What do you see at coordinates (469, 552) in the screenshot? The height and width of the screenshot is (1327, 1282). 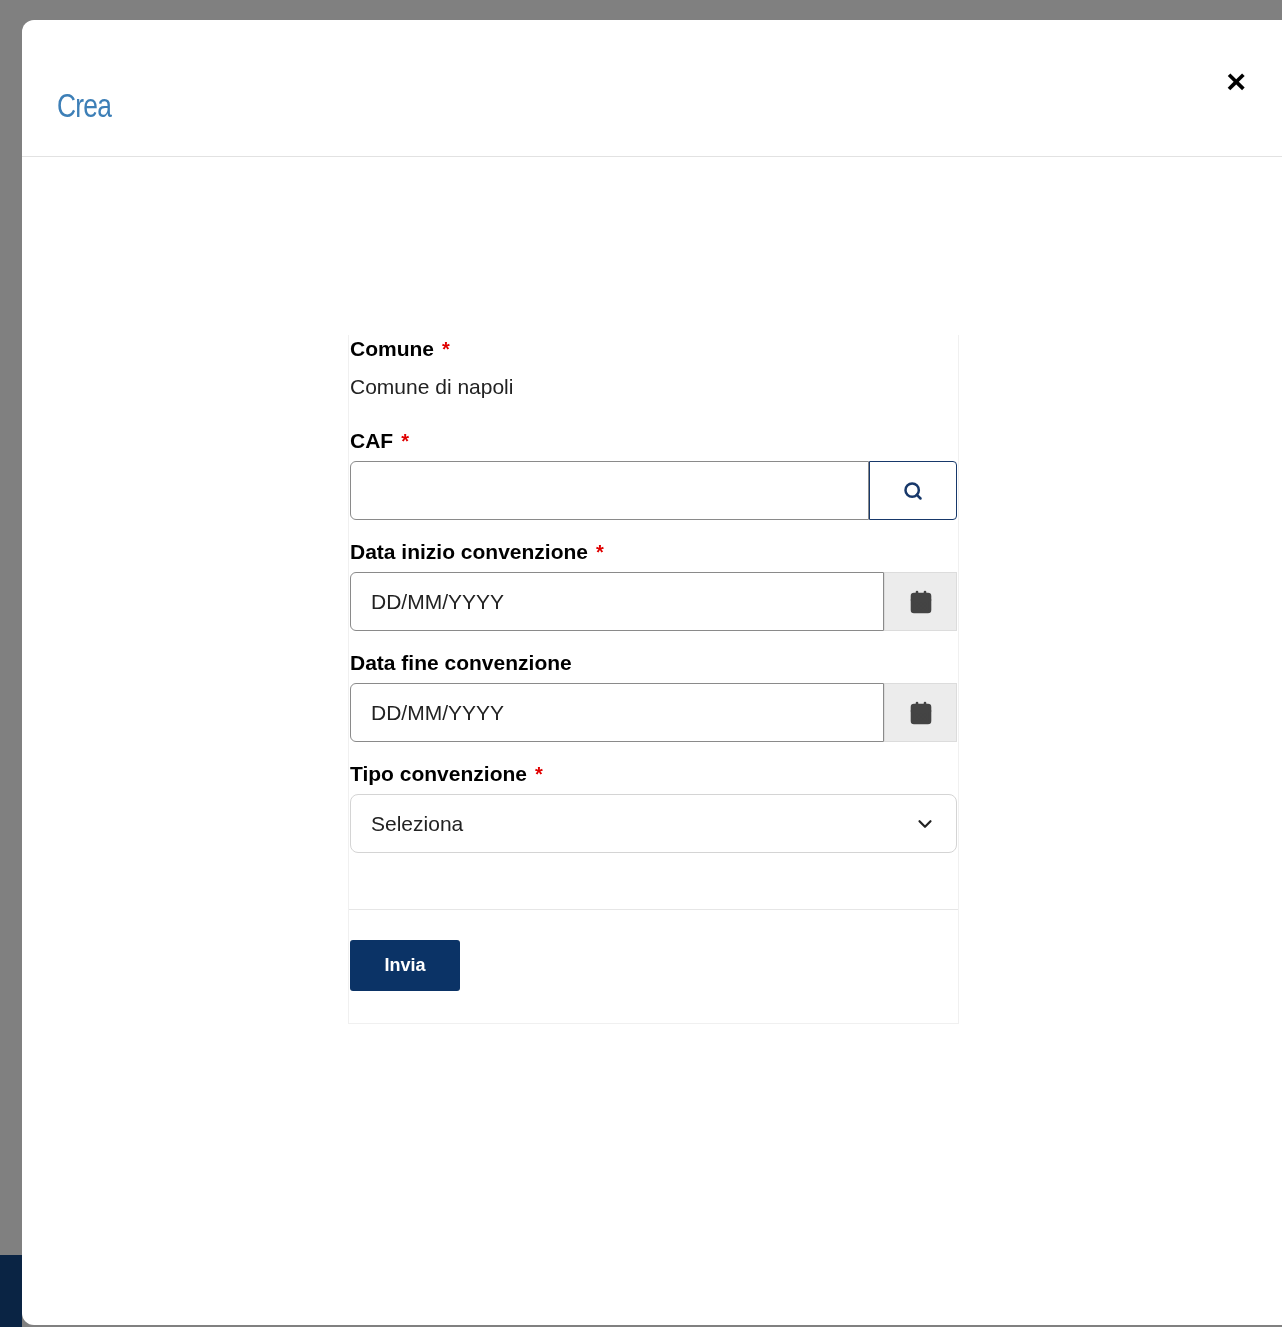 I see `field-label: Data inizio convenzione` at bounding box center [469, 552].